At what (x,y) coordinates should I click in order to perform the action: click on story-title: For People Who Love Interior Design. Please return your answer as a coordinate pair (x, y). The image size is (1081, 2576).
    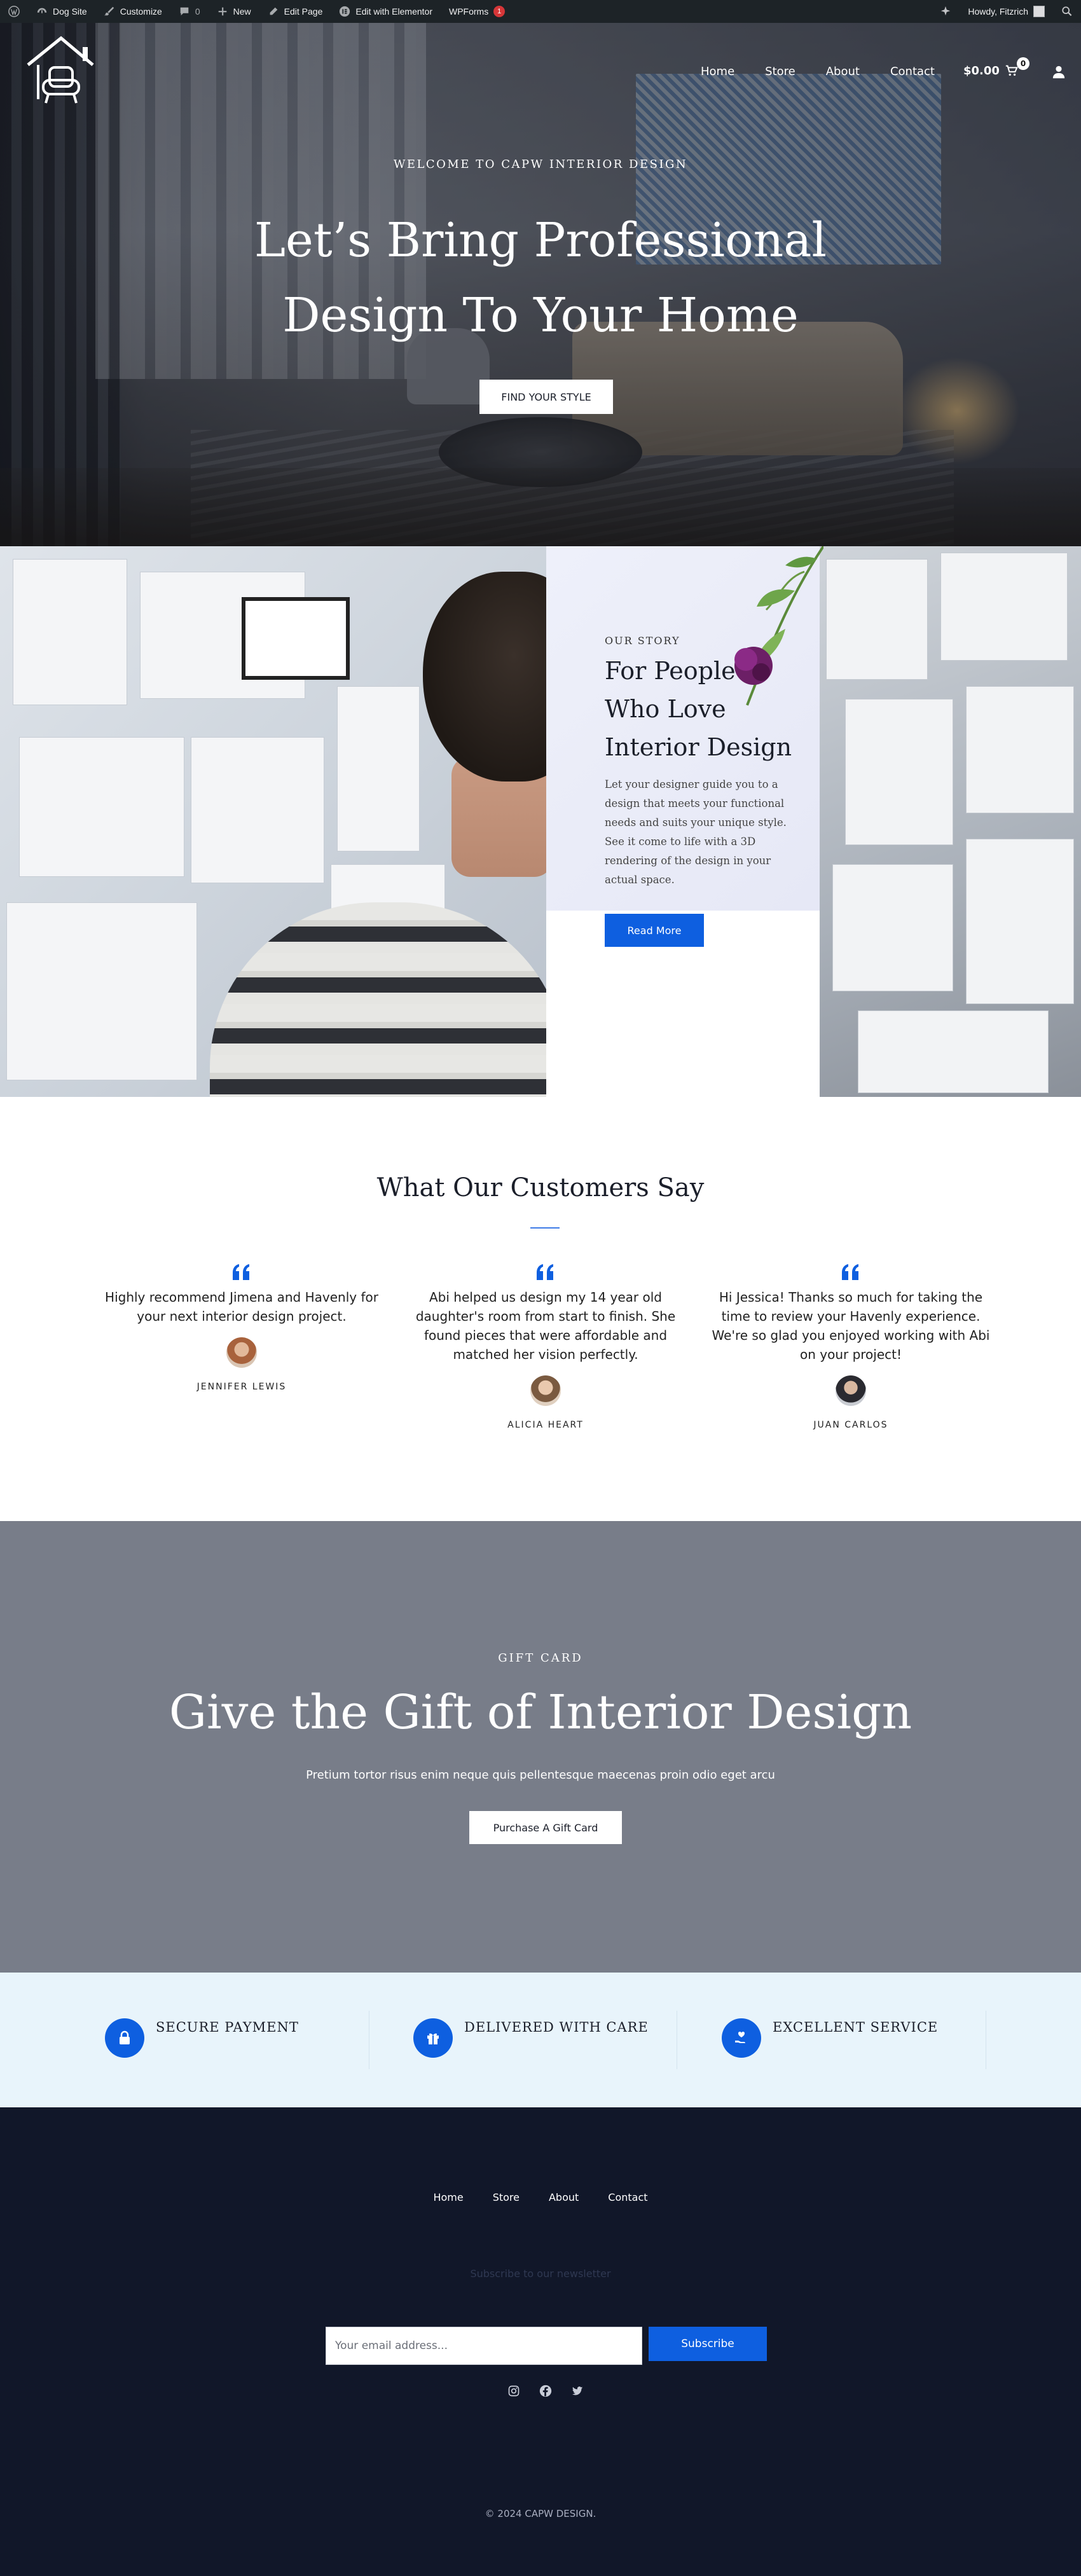
    Looking at the image, I should click on (698, 709).